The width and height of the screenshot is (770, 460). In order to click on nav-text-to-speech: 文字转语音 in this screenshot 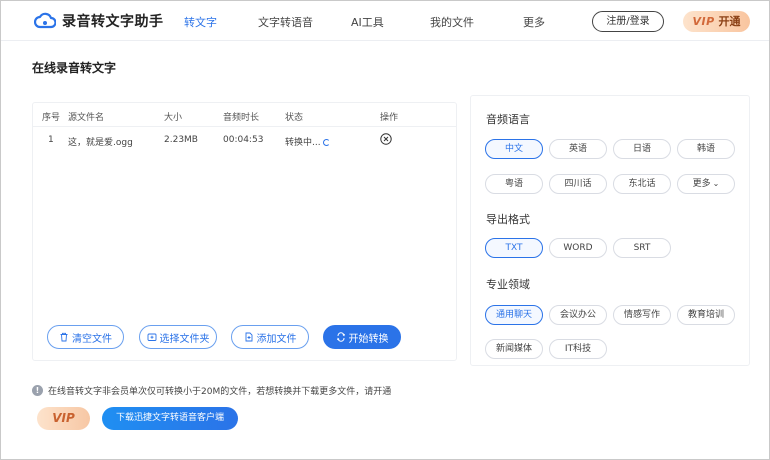, I will do `click(285, 22)`.